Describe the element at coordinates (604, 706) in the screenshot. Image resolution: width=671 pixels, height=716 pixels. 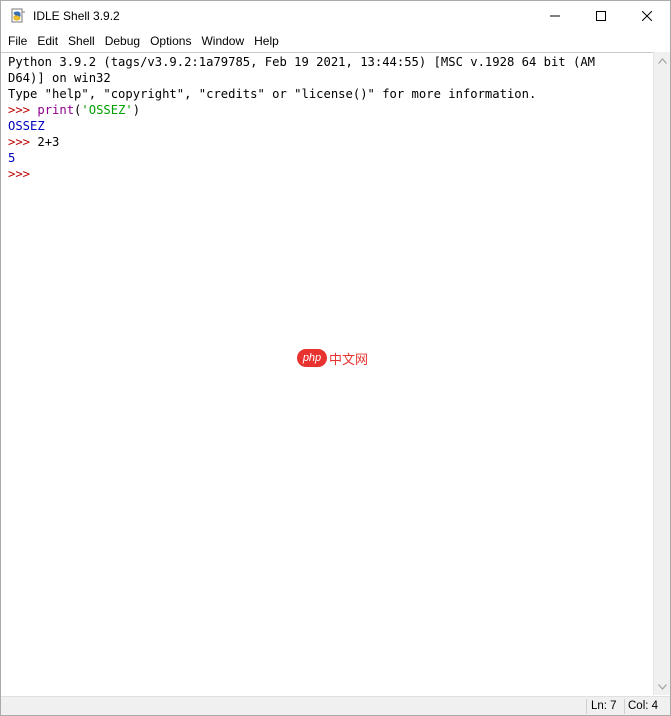
I see `line-number-status: Ln: 7` at that location.